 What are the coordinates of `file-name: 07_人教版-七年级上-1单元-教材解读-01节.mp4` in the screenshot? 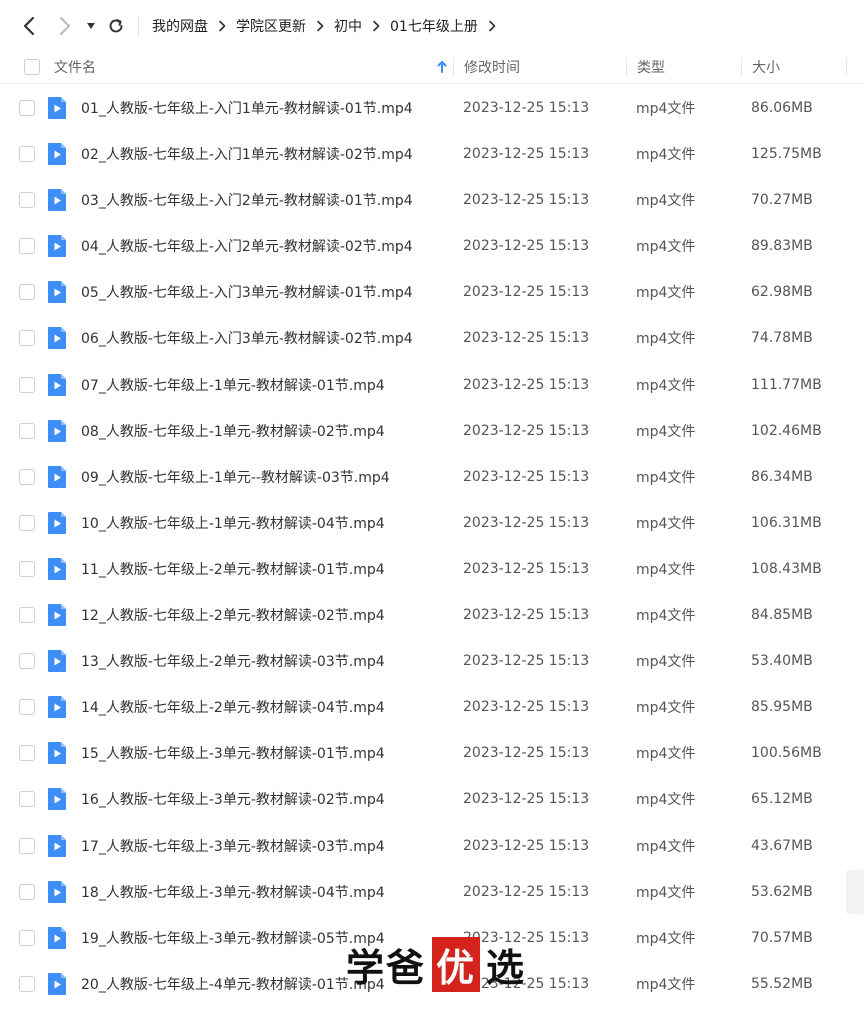 It's located at (233, 385).